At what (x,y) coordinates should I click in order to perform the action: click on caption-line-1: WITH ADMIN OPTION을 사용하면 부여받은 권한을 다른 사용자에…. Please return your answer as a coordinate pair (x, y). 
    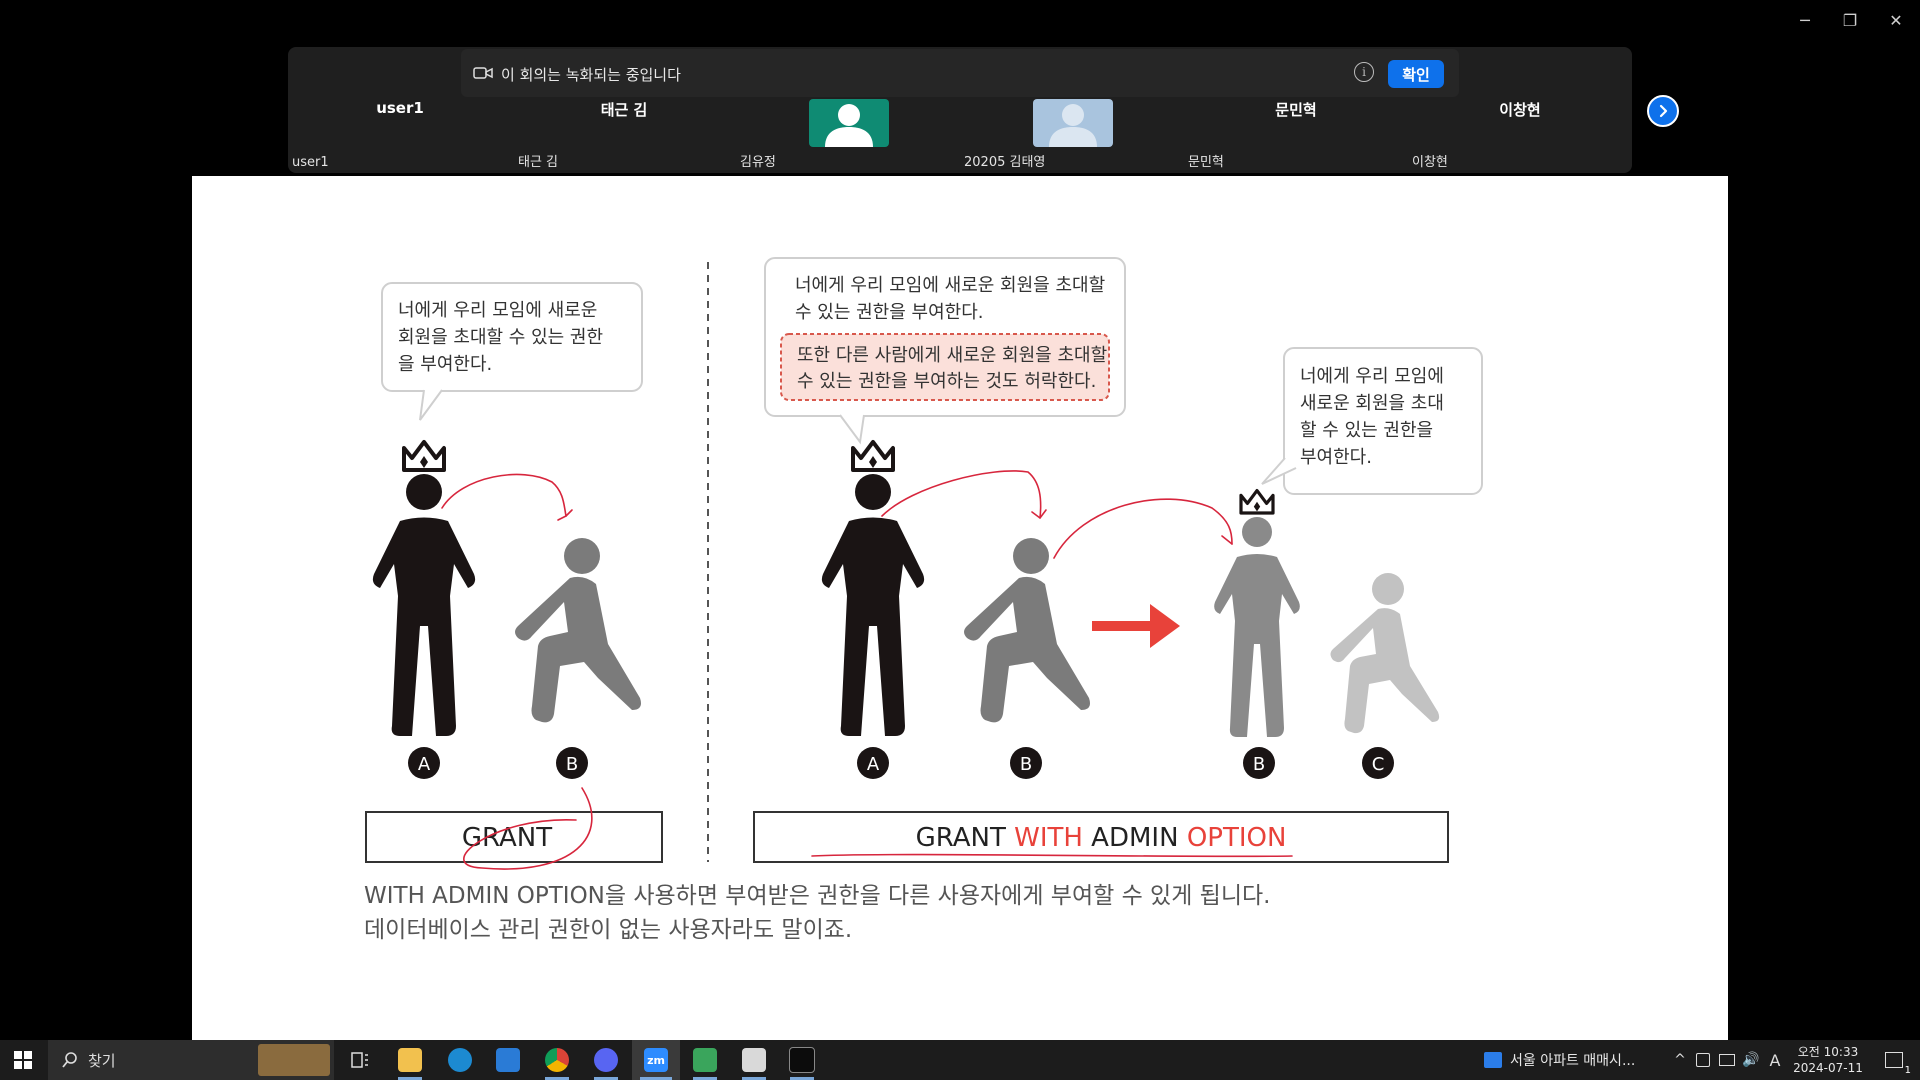
    Looking at the image, I should click on (817, 896).